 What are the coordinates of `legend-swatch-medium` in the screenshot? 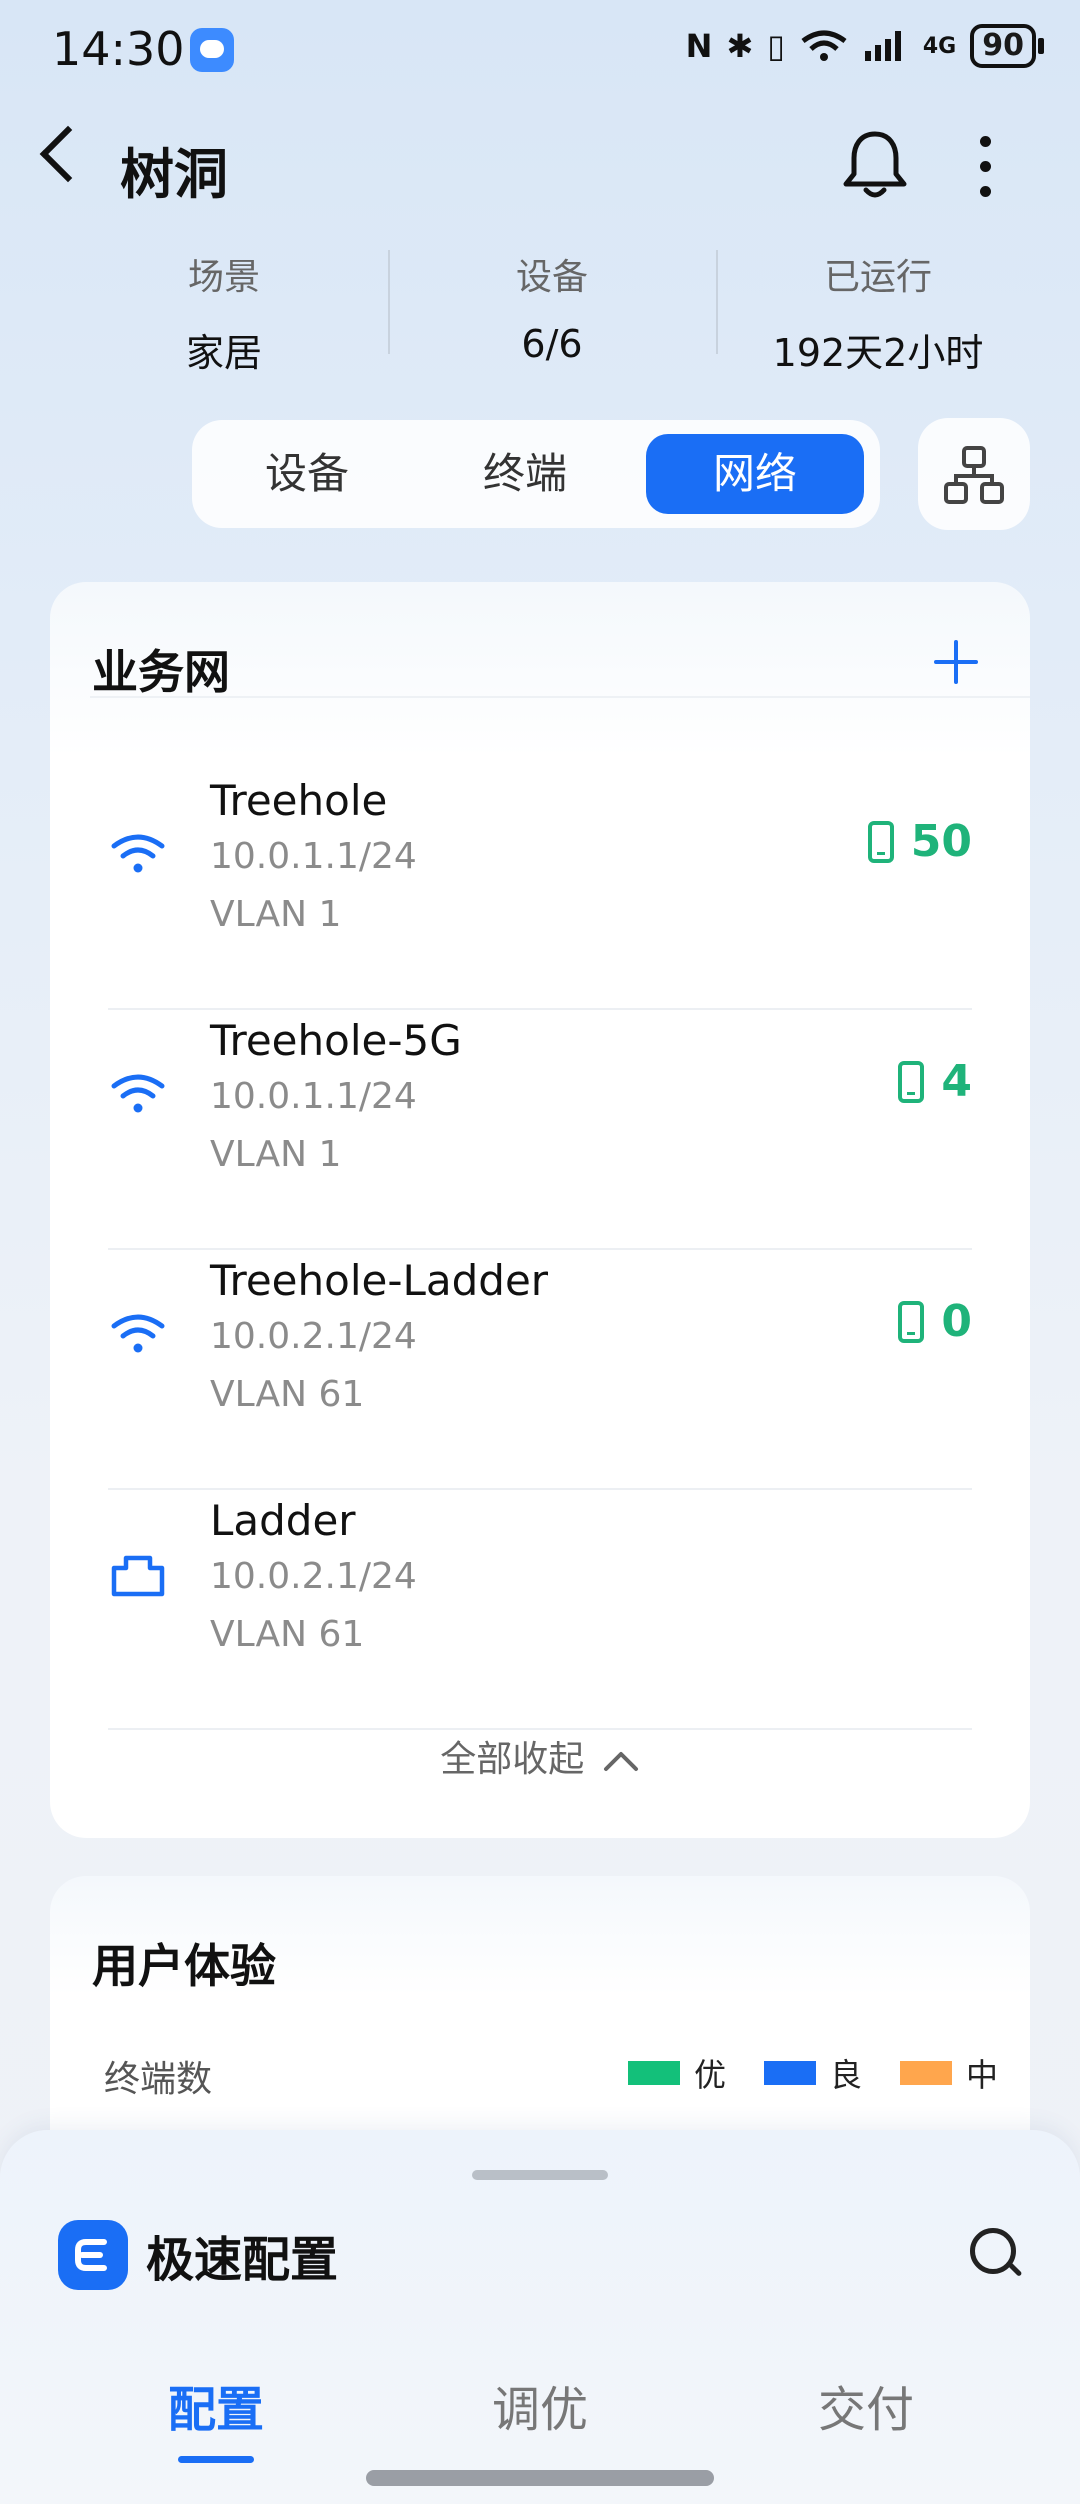 It's located at (925, 2073).